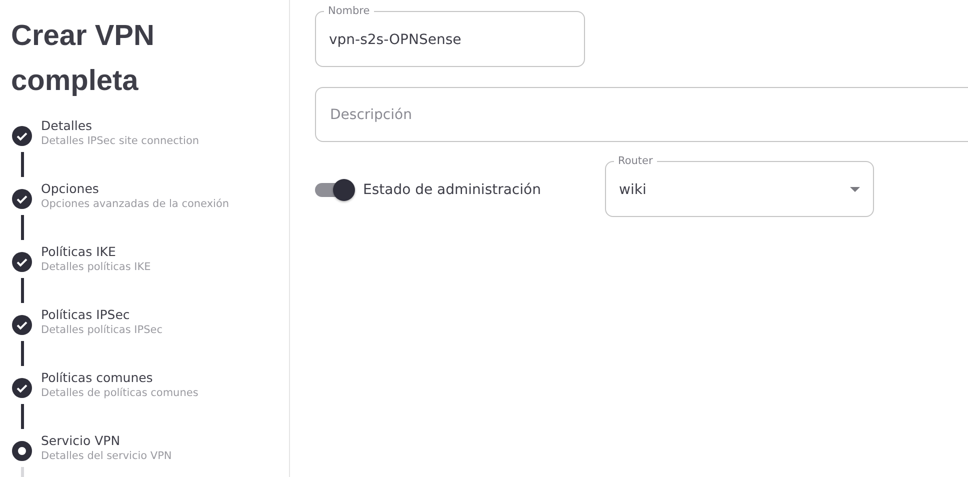 This screenshot has width=968, height=477. I want to click on step-description: Detalles IPSec site connection, so click(120, 141).